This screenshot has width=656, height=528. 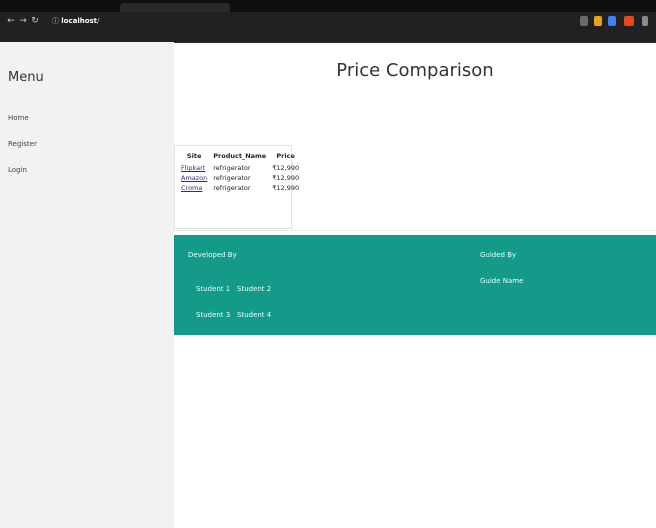 I want to click on sidebar-item-register: Register, so click(x=22, y=144).